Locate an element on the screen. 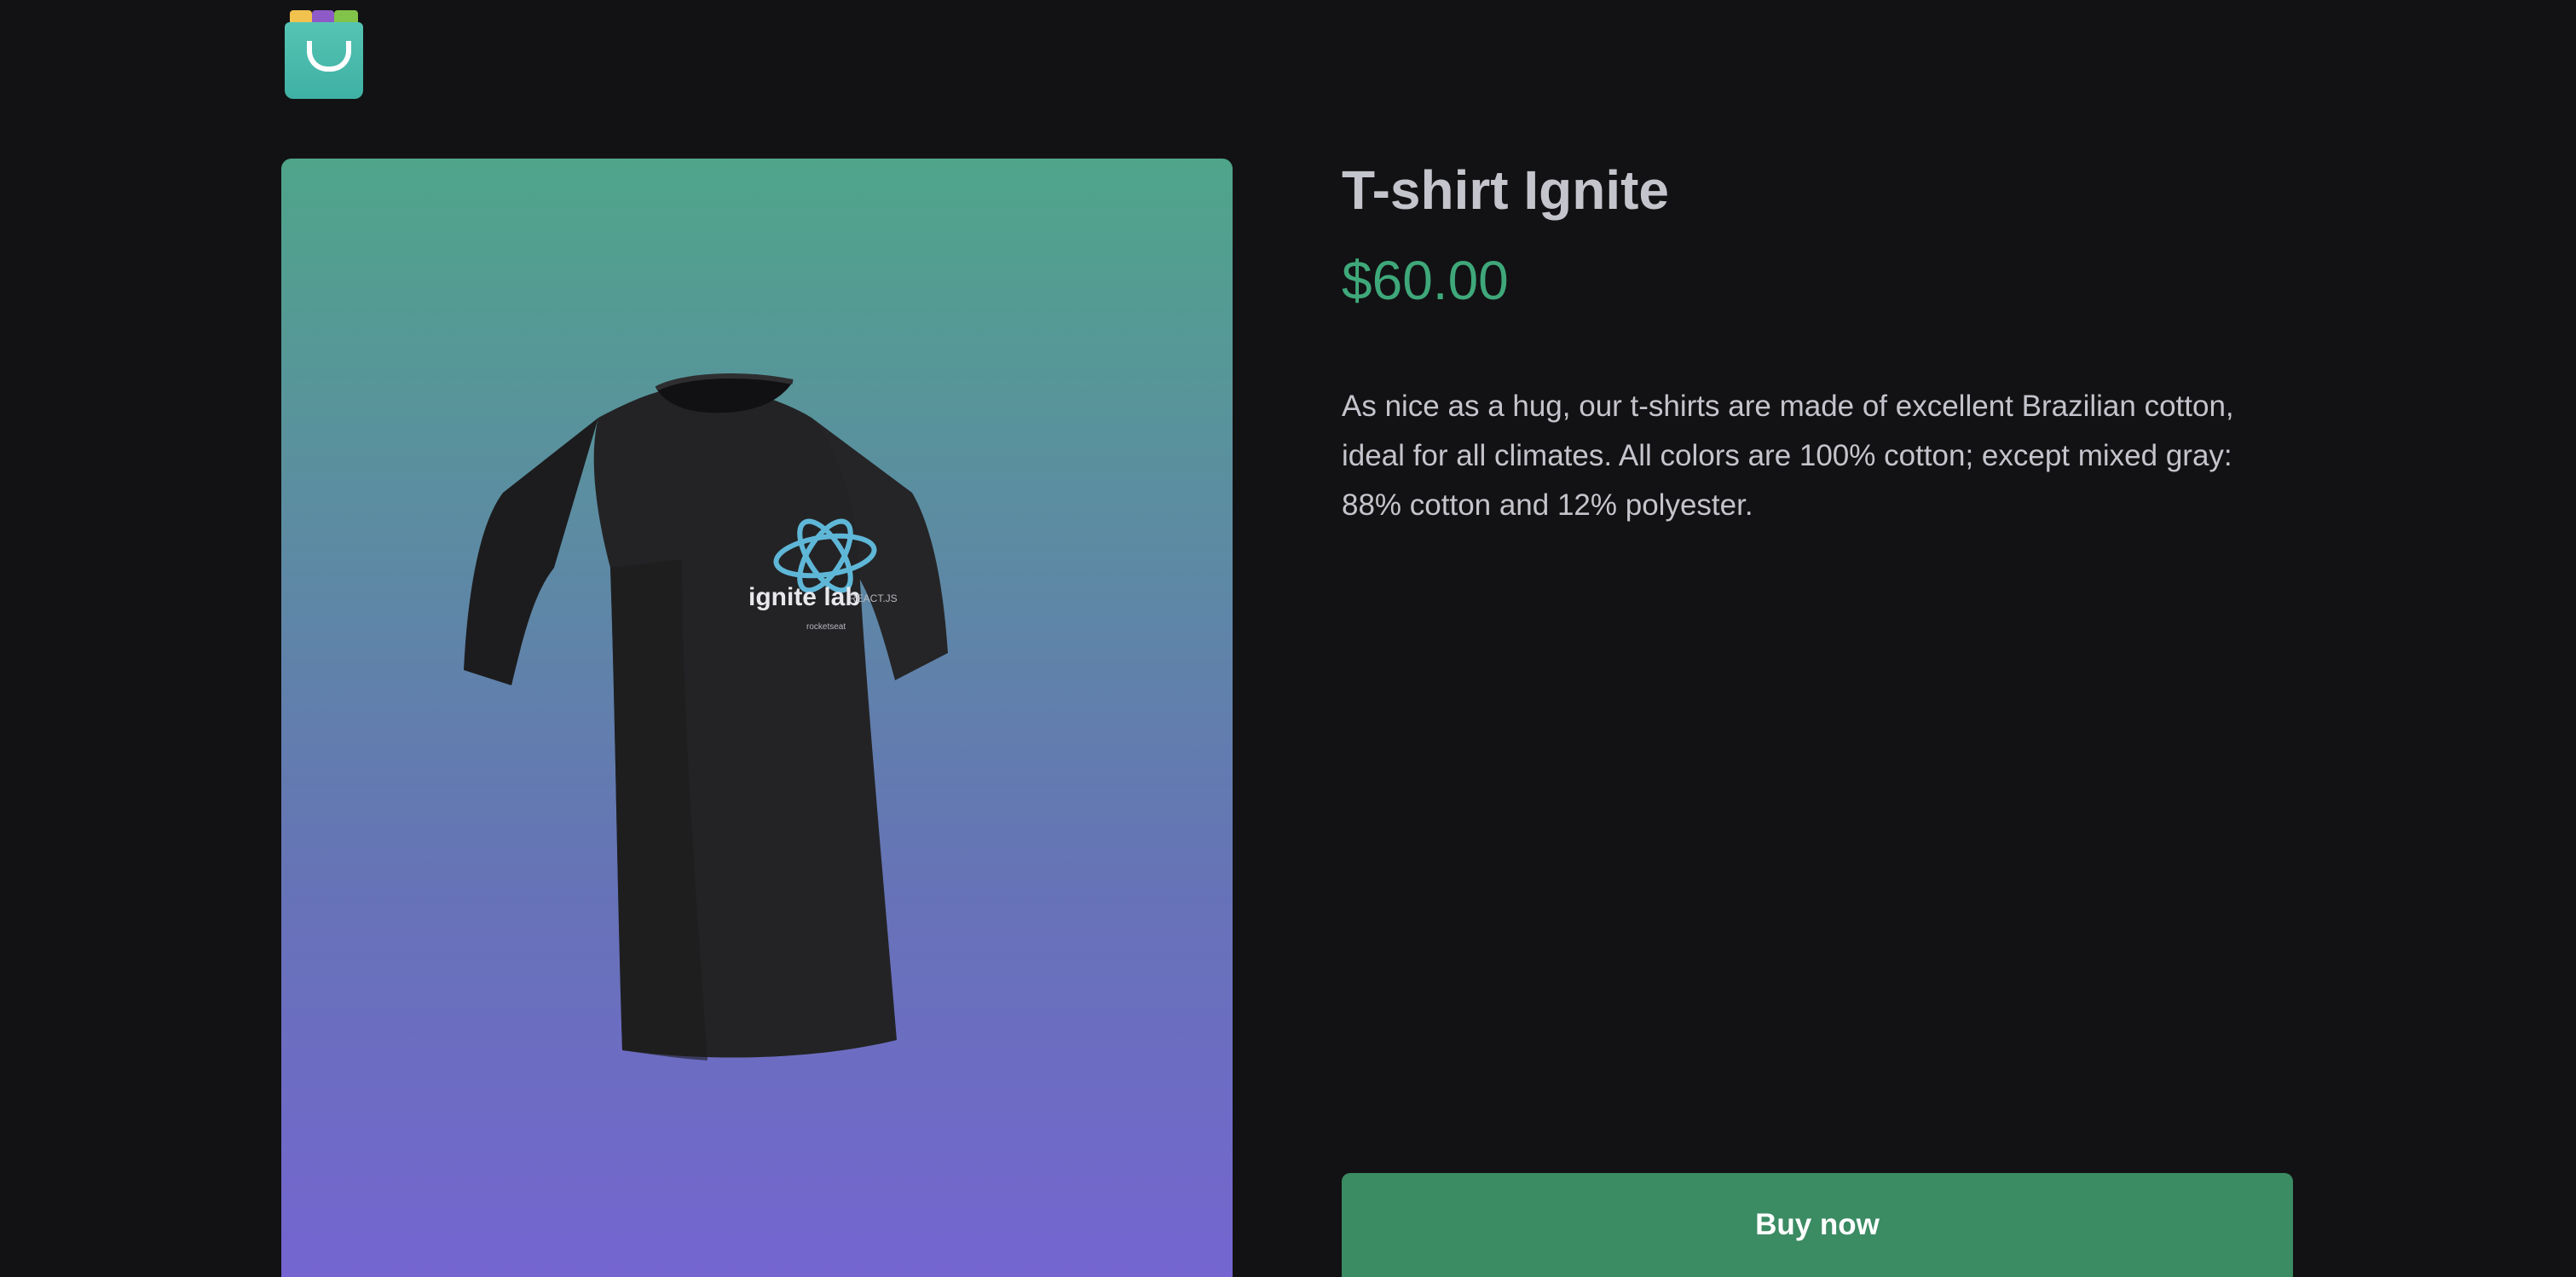 The height and width of the screenshot is (1277, 2576). logo-bag is located at coordinates (324, 60).